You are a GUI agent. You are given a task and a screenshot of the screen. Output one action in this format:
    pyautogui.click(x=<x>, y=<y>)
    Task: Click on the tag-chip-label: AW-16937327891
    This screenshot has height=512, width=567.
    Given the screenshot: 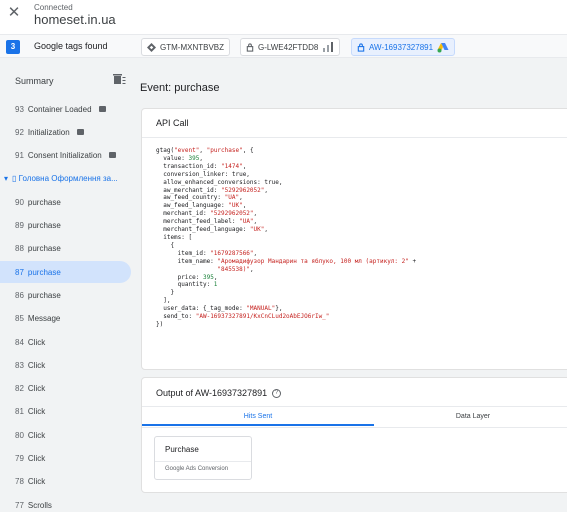 What is the action you would take?
    pyautogui.click(x=401, y=47)
    